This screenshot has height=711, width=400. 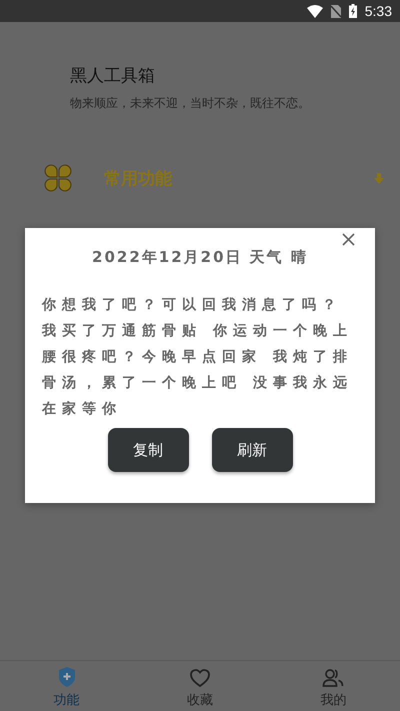 I want to click on people-icon, so click(x=333, y=678).